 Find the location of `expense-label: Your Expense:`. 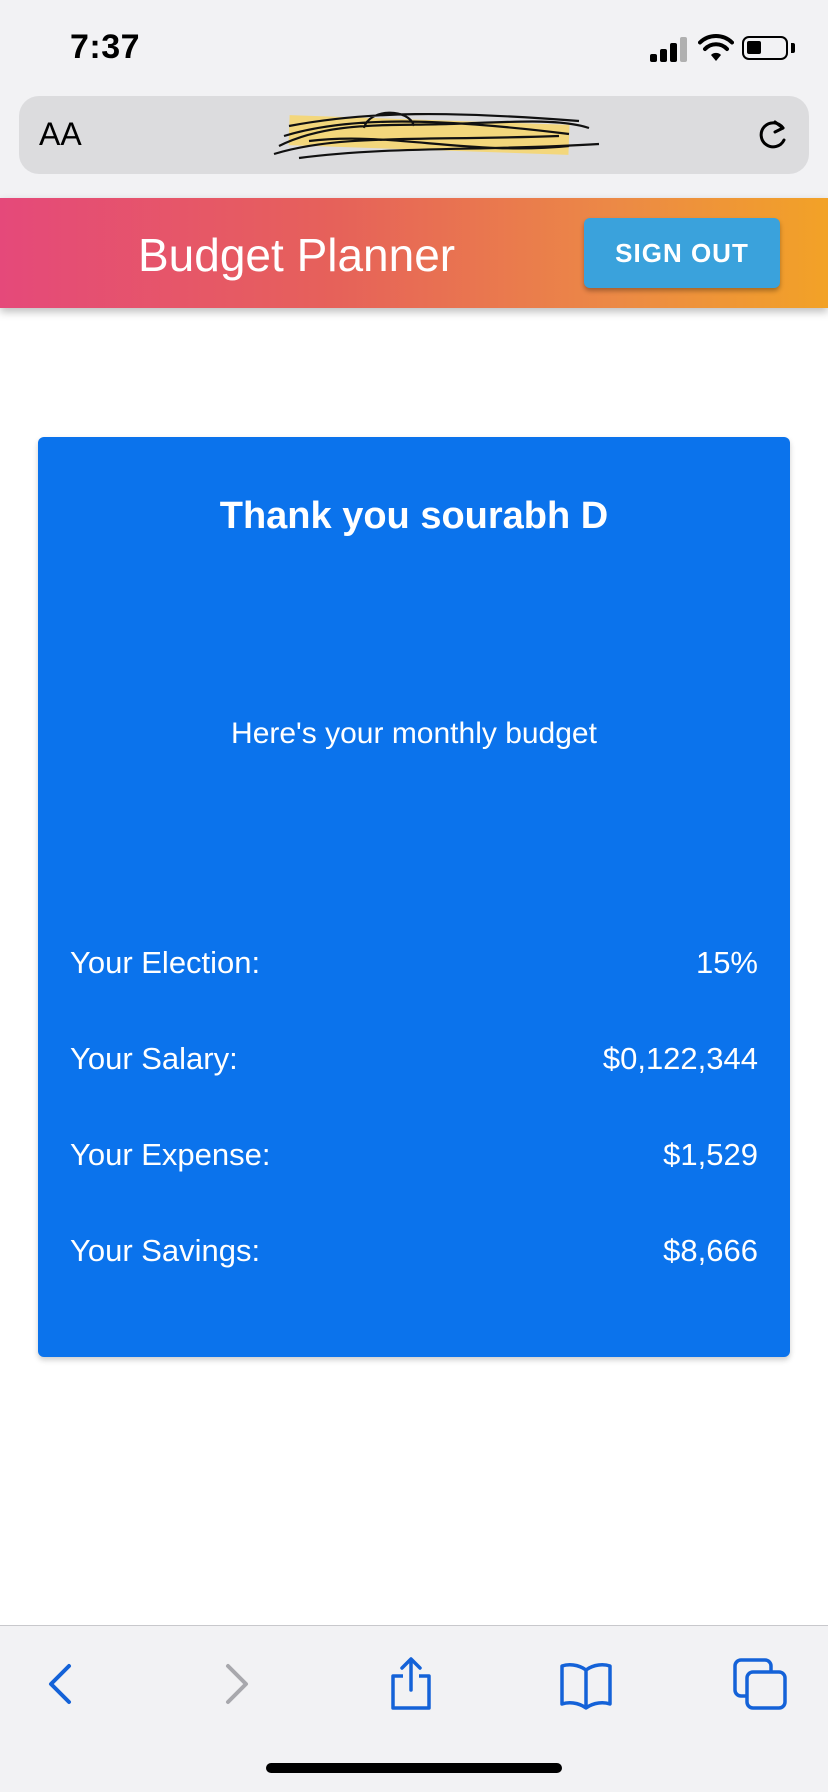

expense-label: Your Expense: is located at coordinates (170, 1154).